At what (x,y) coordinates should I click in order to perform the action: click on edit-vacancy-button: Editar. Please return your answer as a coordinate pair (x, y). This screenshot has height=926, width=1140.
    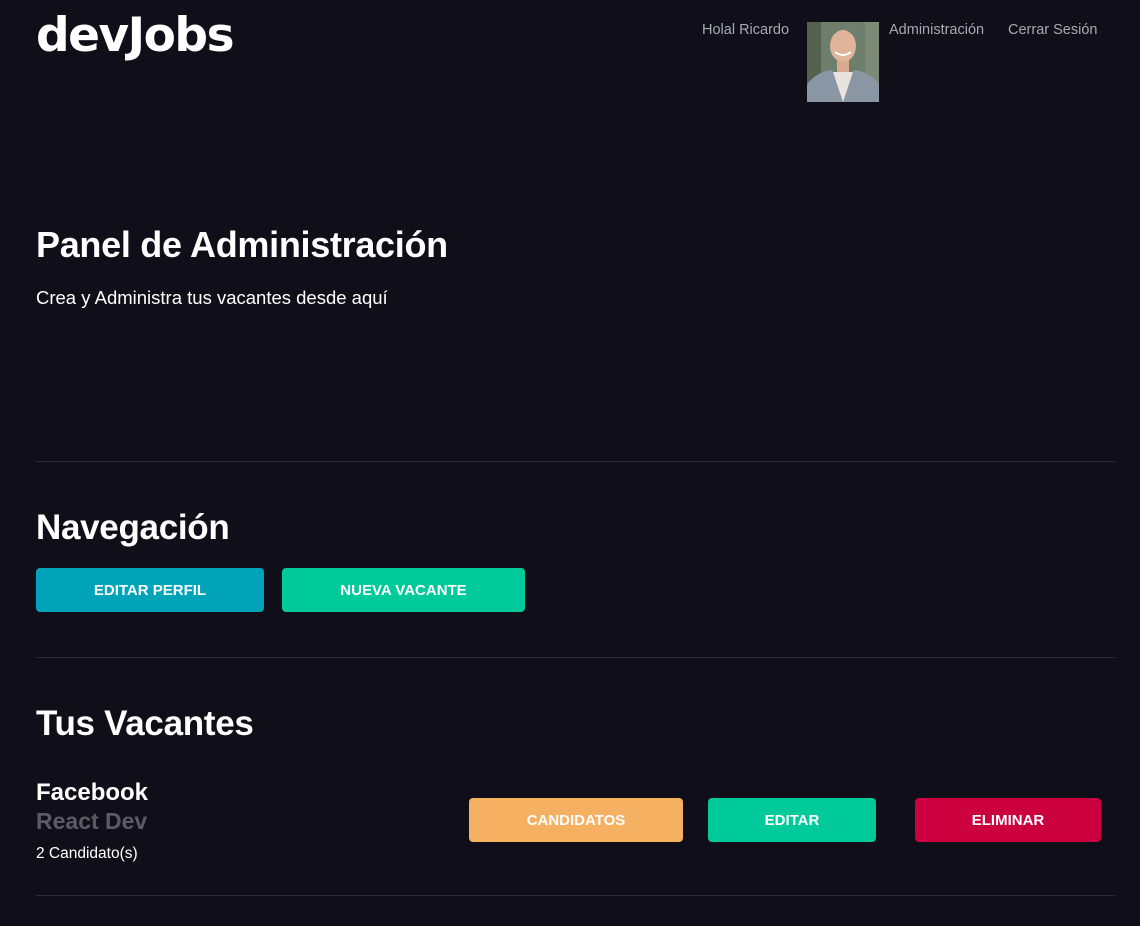
    Looking at the image, I should click on (792, 820).